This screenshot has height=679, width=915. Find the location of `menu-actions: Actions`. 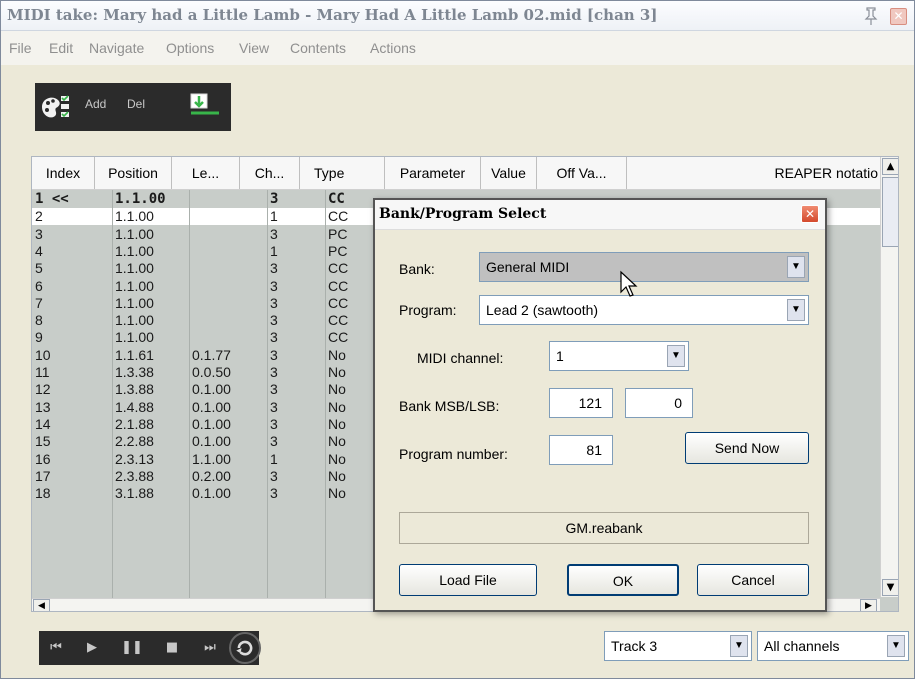

menu-actions: Actions is located at coordinates (393, 48).